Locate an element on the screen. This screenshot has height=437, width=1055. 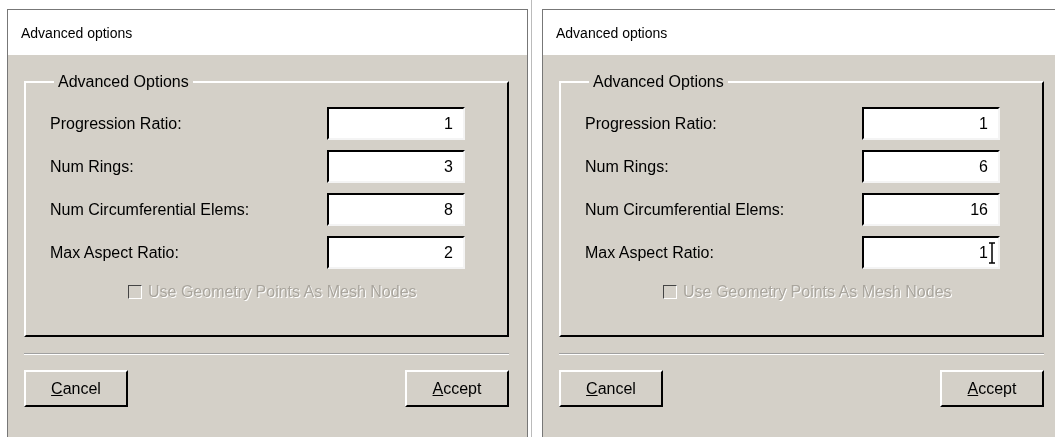
number-field: 2 is located at coordinates (396, 252).